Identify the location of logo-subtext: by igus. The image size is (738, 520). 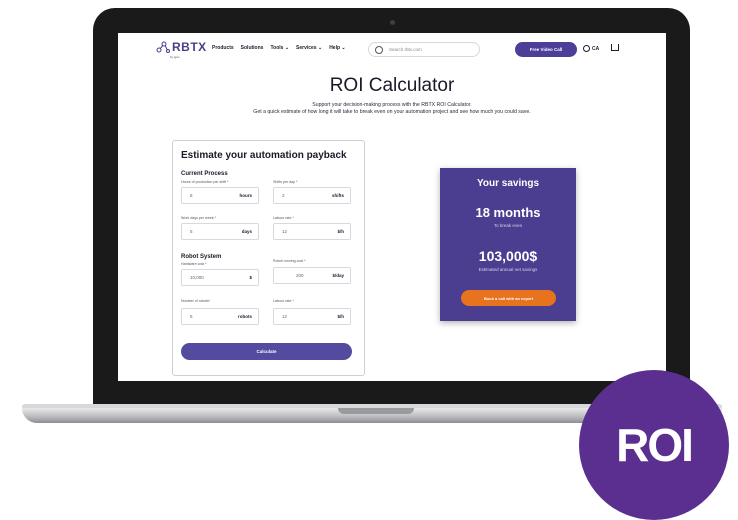
(175, 57).